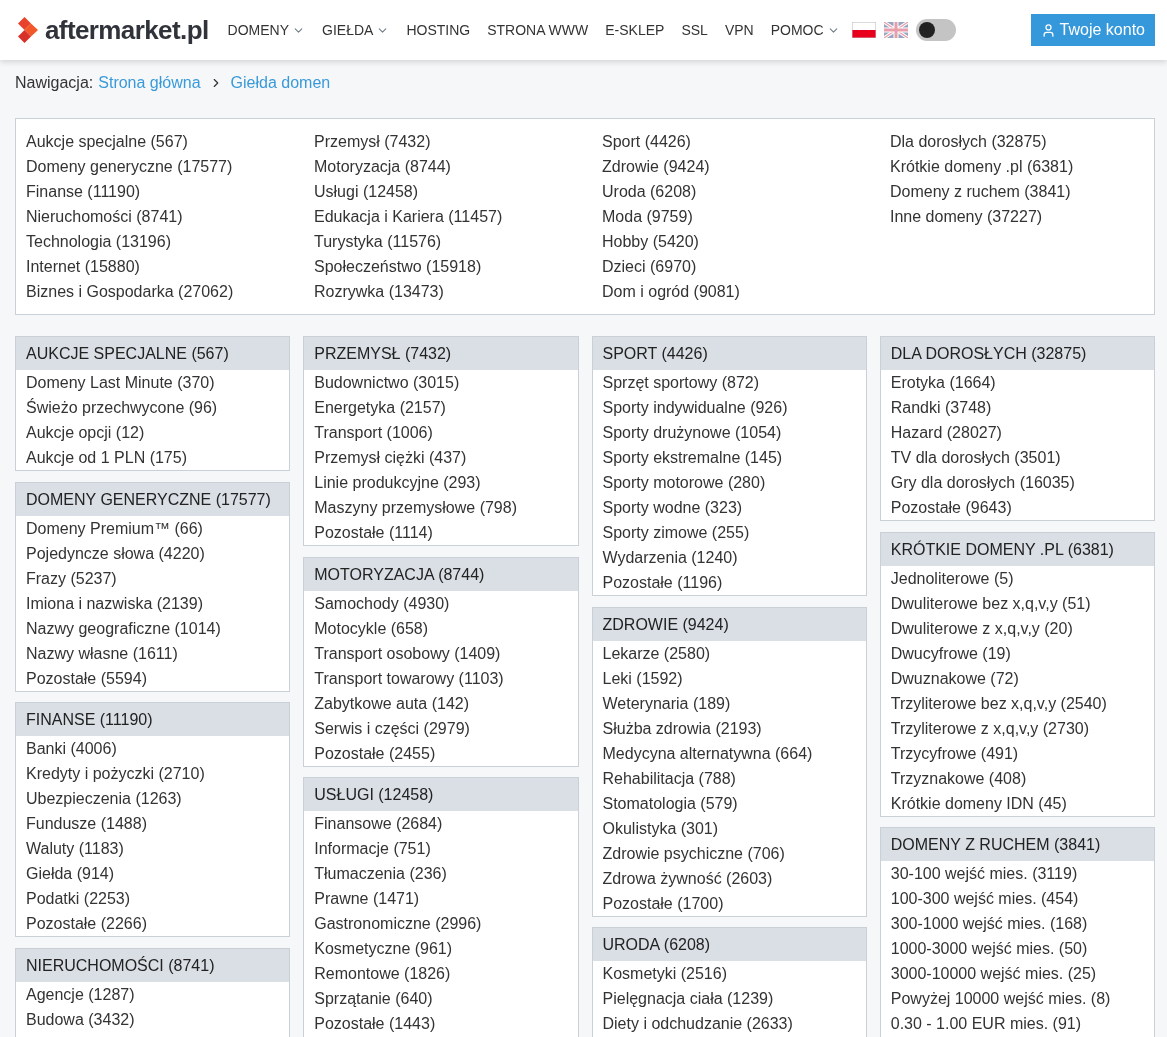  Describe the element at coordinates (990, 603) in the screenshot. I see `category-link: Dwuliterowe bez x,q,v,y (51)` at that location.